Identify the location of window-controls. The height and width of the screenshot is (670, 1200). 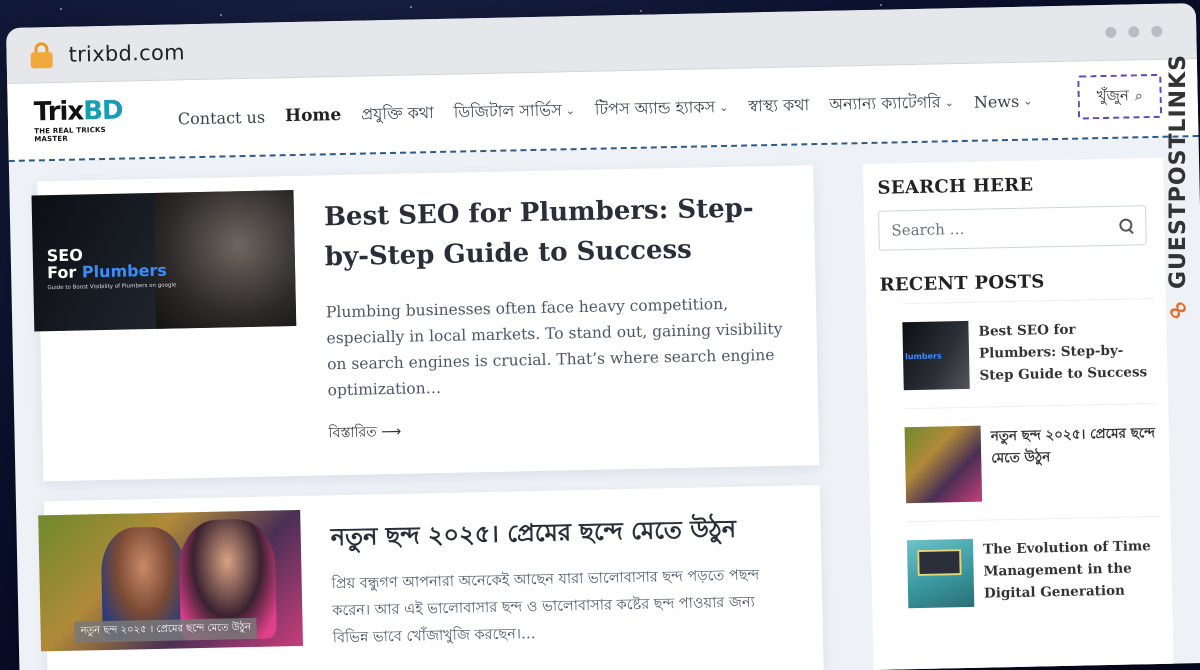
(1134, 31).